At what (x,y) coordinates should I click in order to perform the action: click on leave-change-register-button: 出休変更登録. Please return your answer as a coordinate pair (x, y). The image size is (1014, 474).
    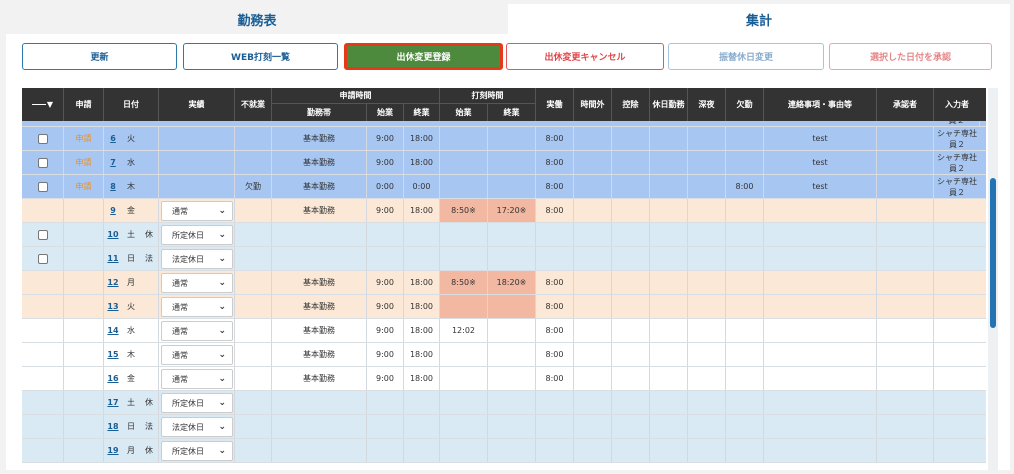
    Looking at the image, I should click on (423, 56).